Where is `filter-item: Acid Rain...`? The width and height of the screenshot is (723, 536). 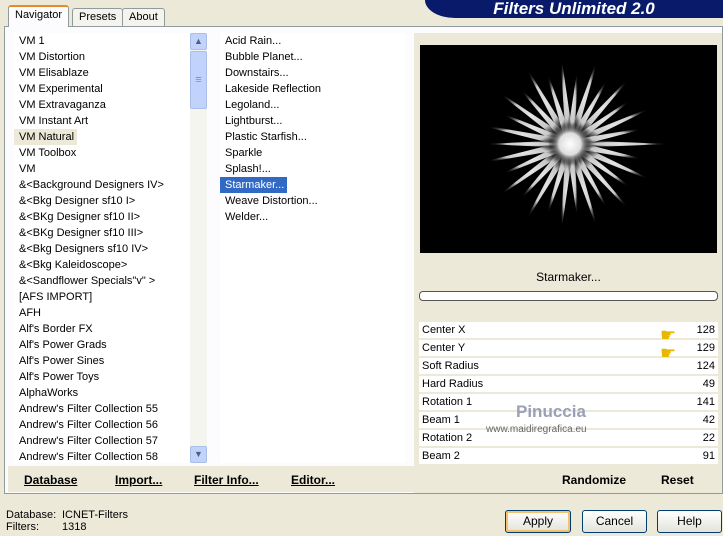
filter-item: Acid Rain... is located at coordinates (313, 41).